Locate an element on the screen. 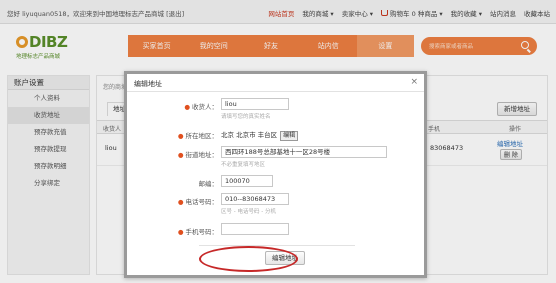 This screenshot has width=556, height=283. street-input: 西四环188号总部基地十一区28号楼 is located at coordinates (304, 152).